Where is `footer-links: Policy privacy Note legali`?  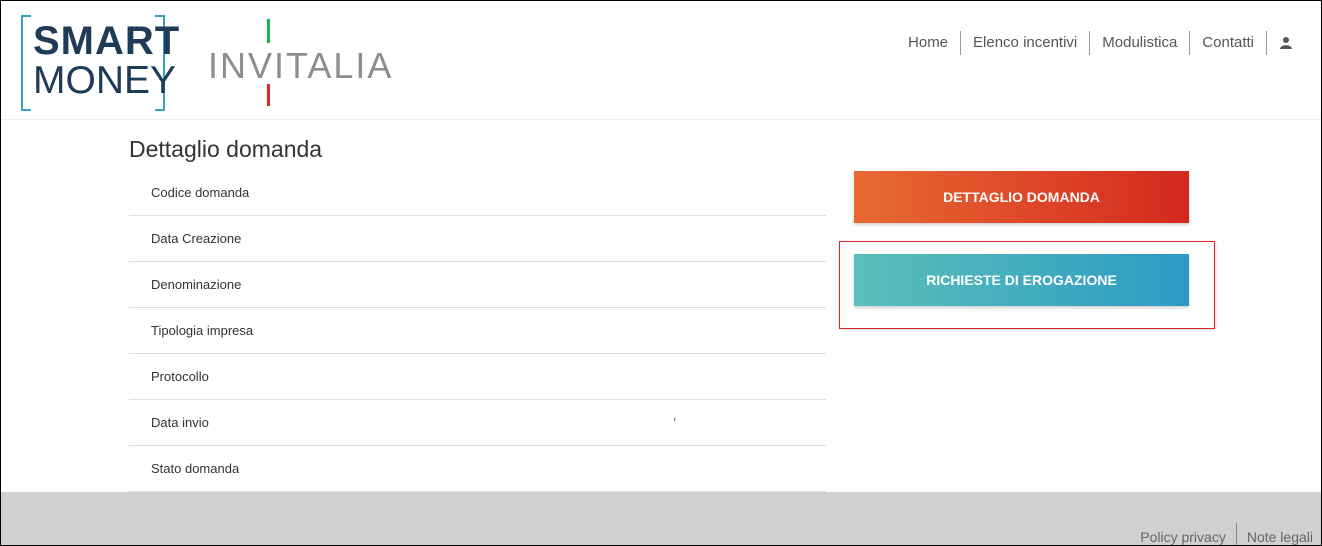
footer-links: Policy privacy Note legali is located at coordinates (1225, 534).